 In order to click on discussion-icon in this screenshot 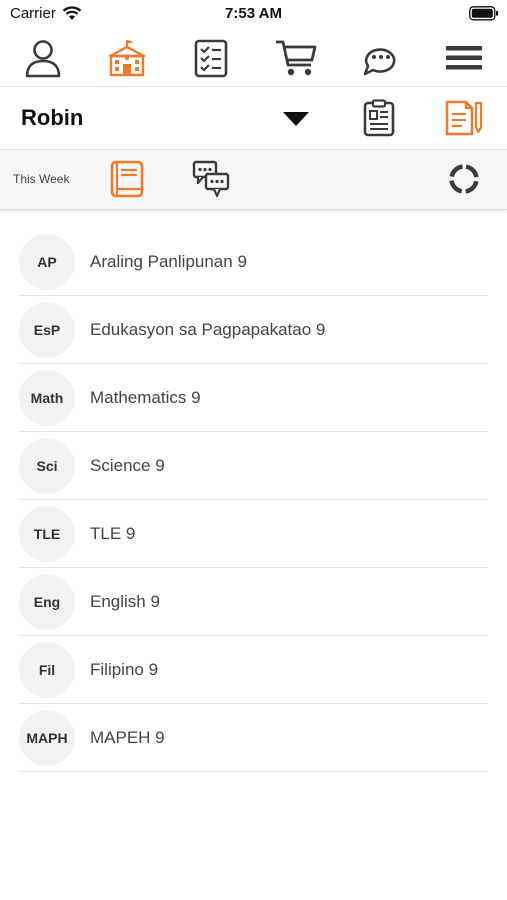, I will do `click(211, 179)`.